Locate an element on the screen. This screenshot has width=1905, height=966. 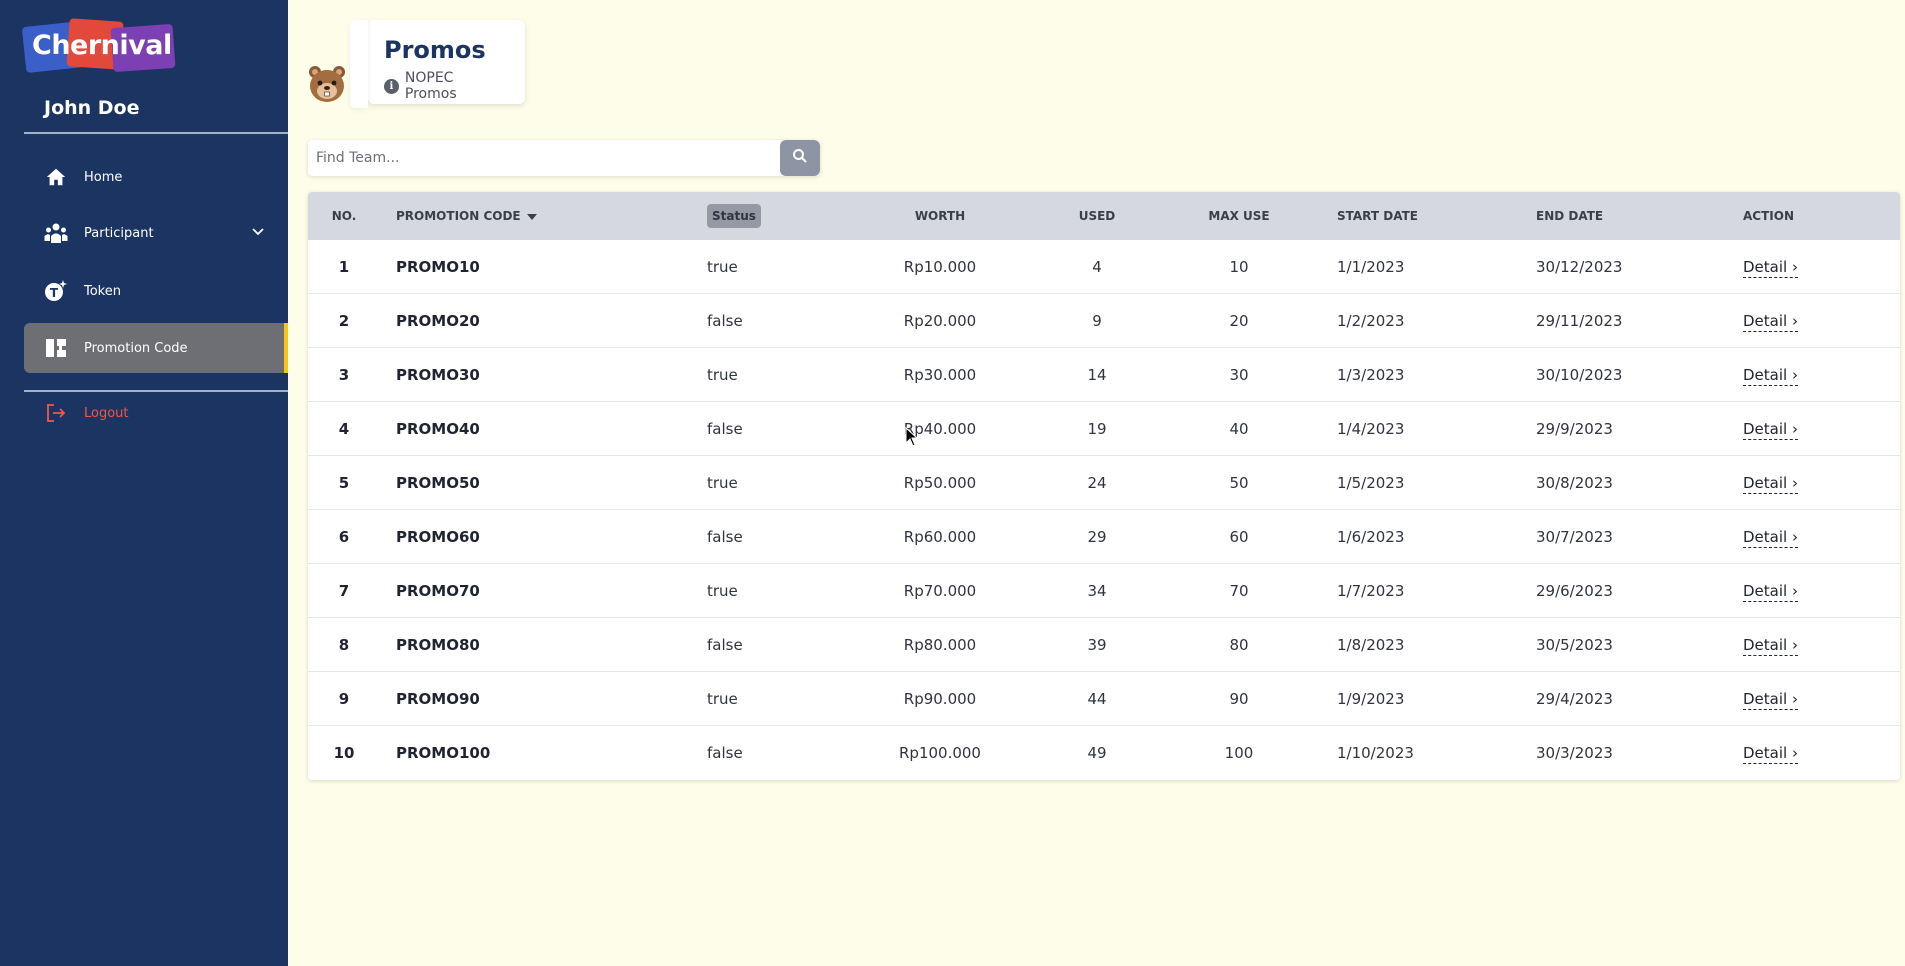
cell-promotion-code: PROMO100 is located at coordinates (443, 753).